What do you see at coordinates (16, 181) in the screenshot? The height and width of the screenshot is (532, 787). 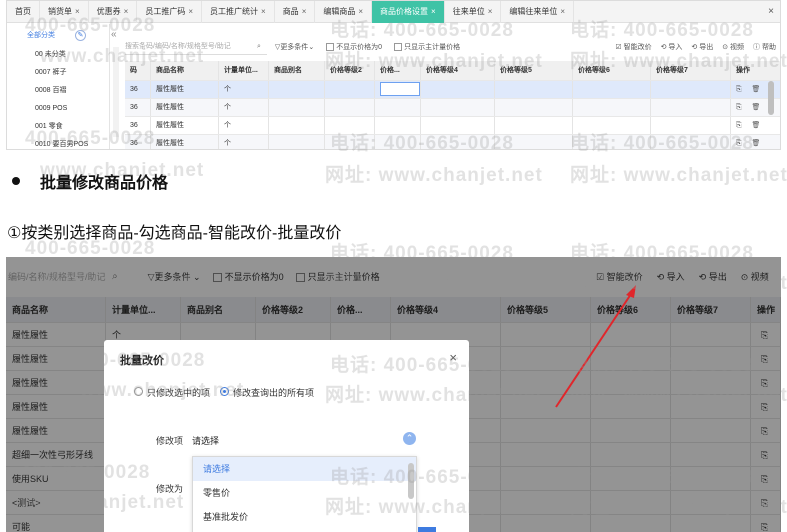 I see `bullet-dot` at bounding box center [16, 181].